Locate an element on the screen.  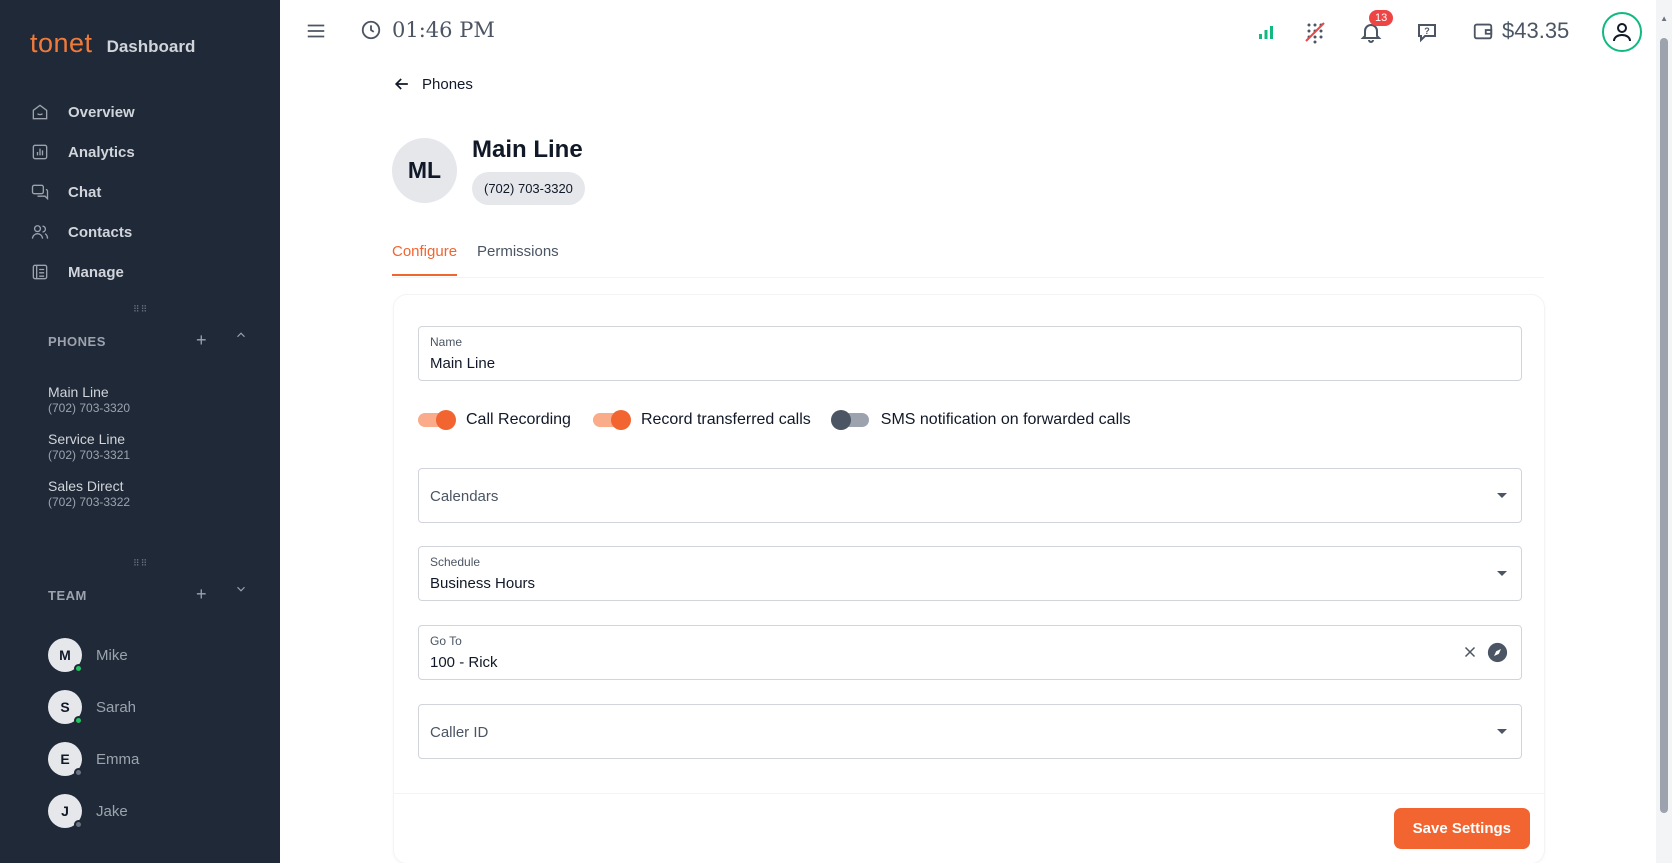
brand-title: Dashboard is located at coordinates (151, 46).